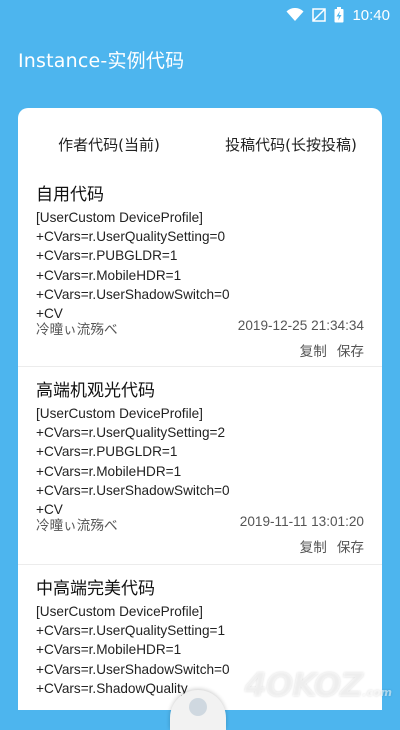 The width and height of the screenshot is (400, 730). Describe the element at coordinates (109, 143) in the screenshot. I see `tab-author-code: 作者代码(当前)` at that location.